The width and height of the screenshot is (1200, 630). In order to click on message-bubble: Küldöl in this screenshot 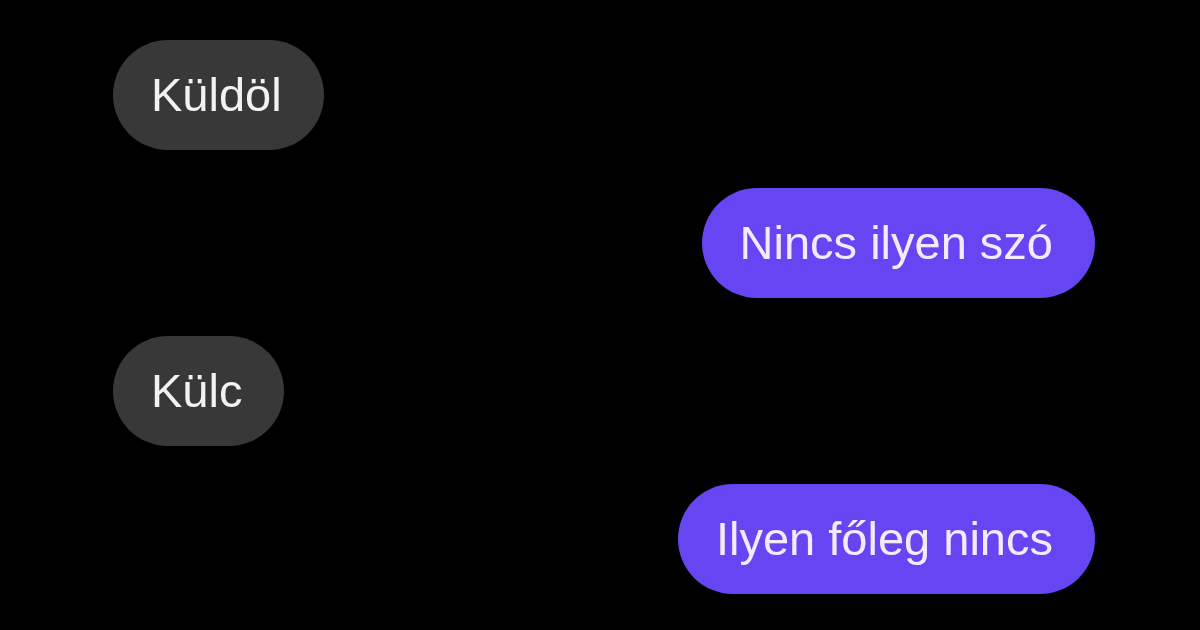, I will do `click(218, 95)`.